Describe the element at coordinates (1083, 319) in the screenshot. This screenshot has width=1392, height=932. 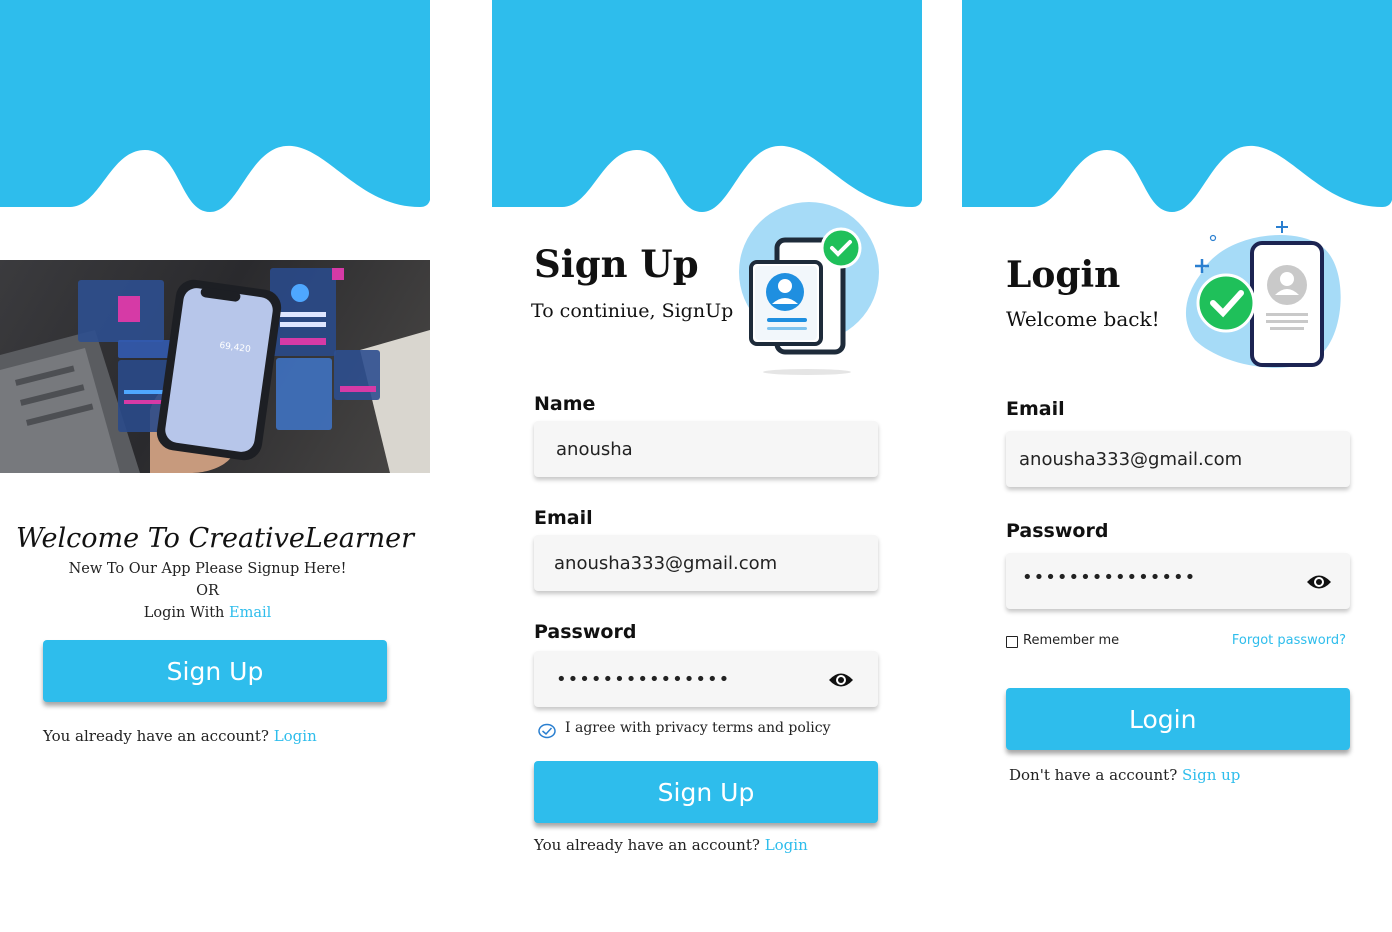
I see `page-subtitle: Welcome back!` at that location.